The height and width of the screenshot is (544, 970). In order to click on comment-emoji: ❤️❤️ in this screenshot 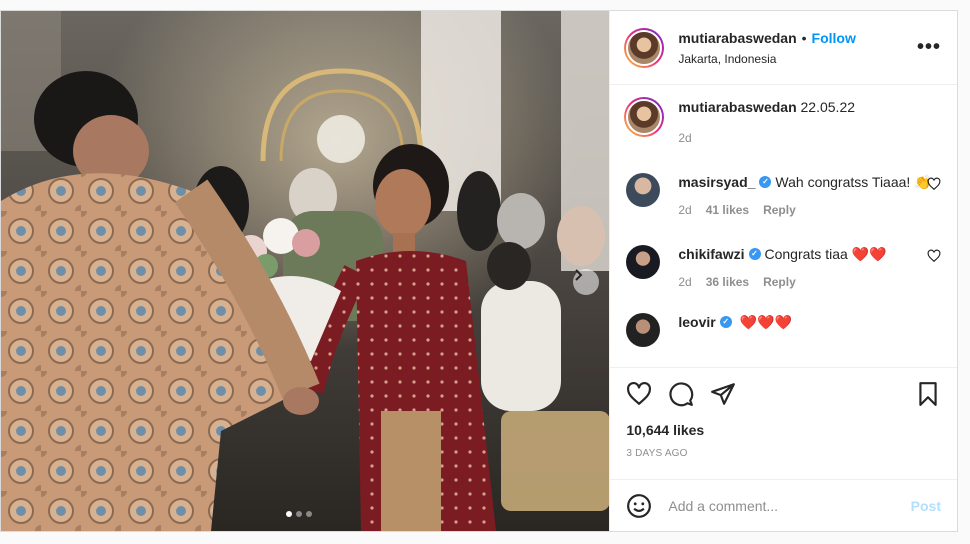, I will do `click(869, 254)`.